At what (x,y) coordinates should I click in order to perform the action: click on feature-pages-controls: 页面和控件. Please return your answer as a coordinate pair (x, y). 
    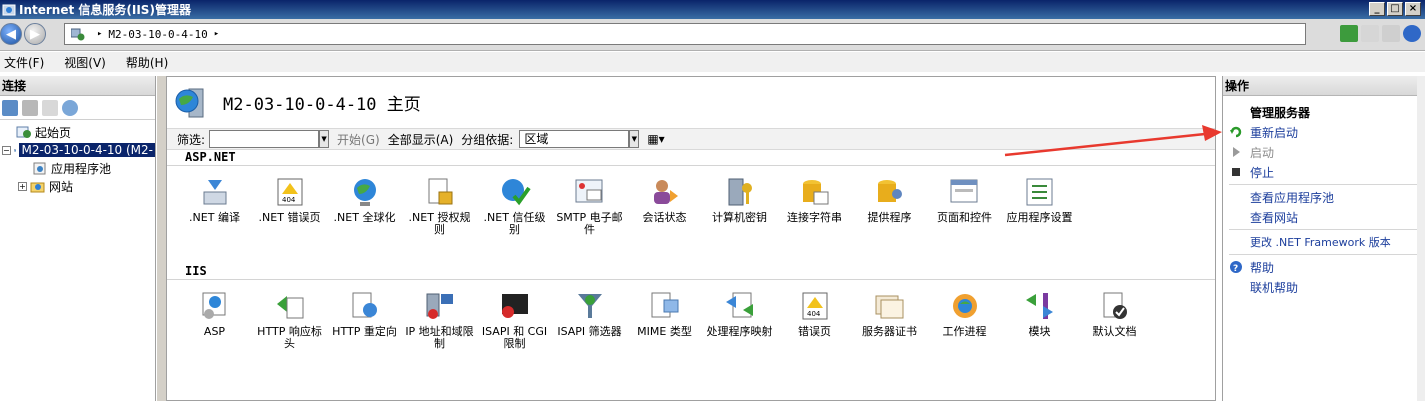
    Looking at the image, I should click on (964, 215).